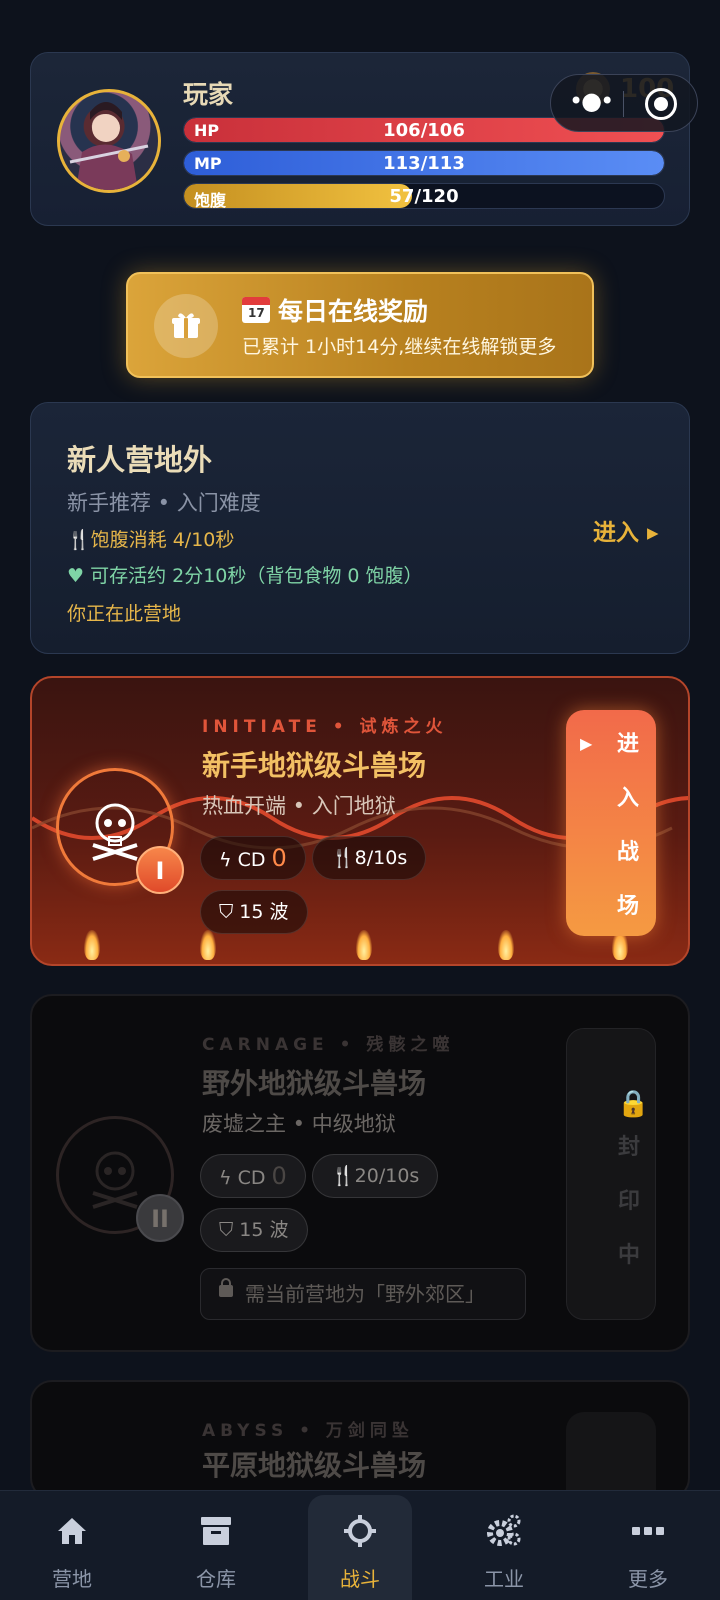  I want to click on camp-title: 新人营地外, so click(140, 460).